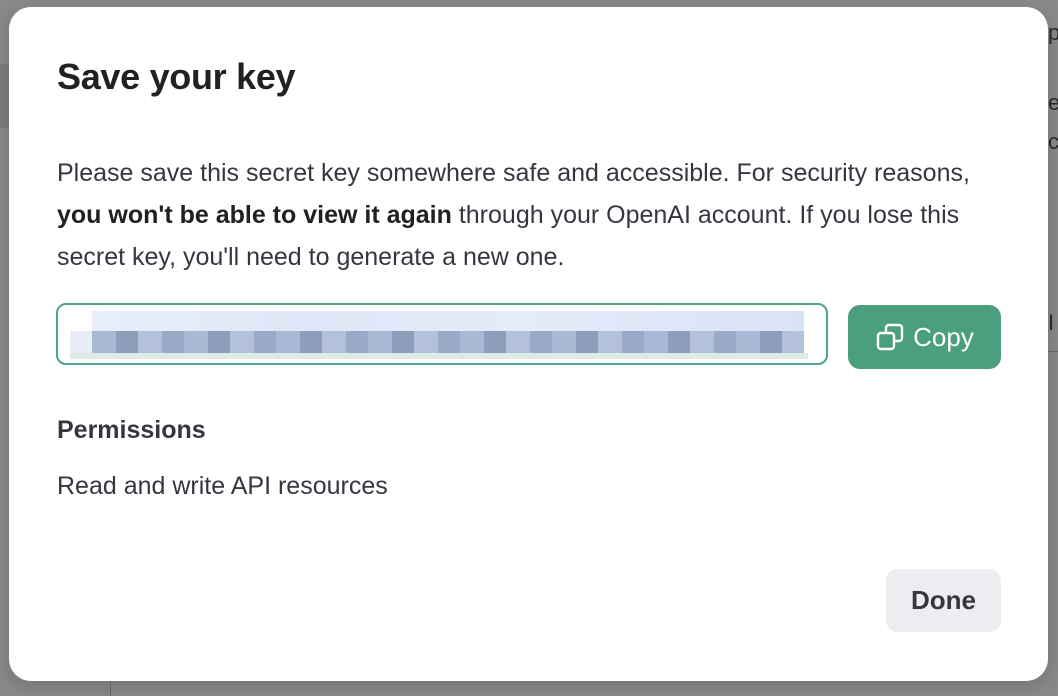  Describe the element at coordinates (943, 600) in the screenshot. I see `done-button: Done` at that location.